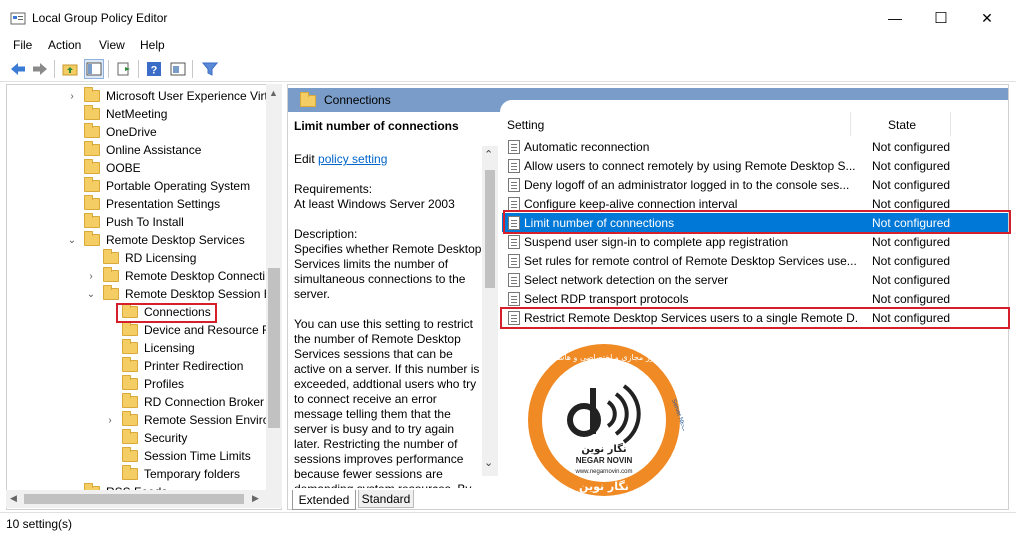 The image size is (1016, 536). Describe the element at coordinates (352, 159) in the screenshot. I see `policy-setting-link: policy setting` at that location.